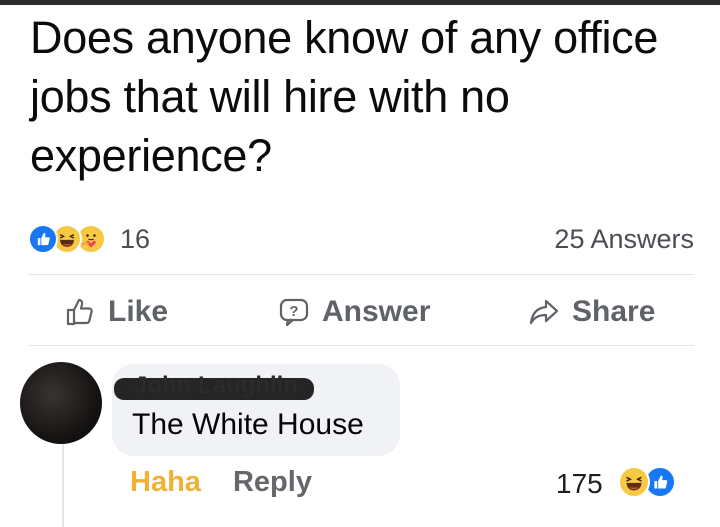 Image resolution: width=720 pixels, height=527 pixels. I want to click on post-action-bar: Like ? Answer Share, so click(361, 312).